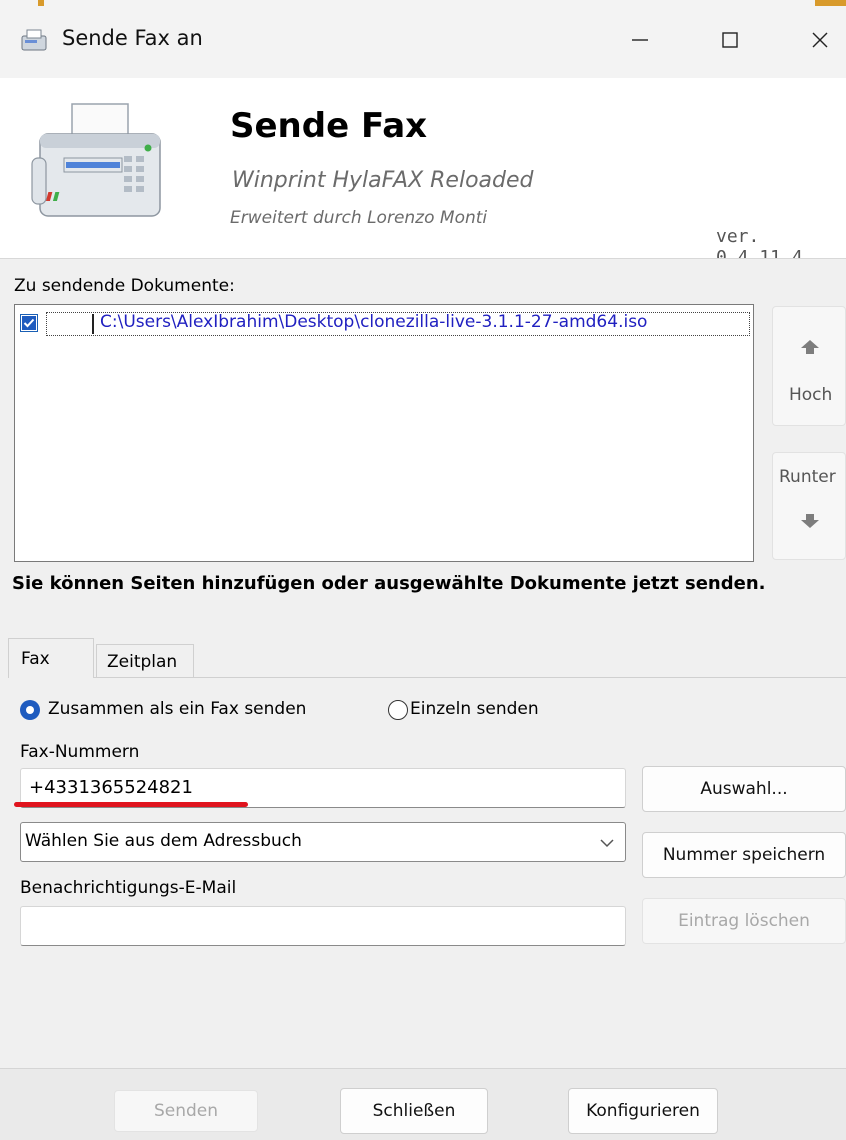 The width and height of the screenshot is (846, 1140). What do you see at coordinates (96, 160) in the screenshot?
I see `fax-machine-icon` at bounding box center [96, 160].